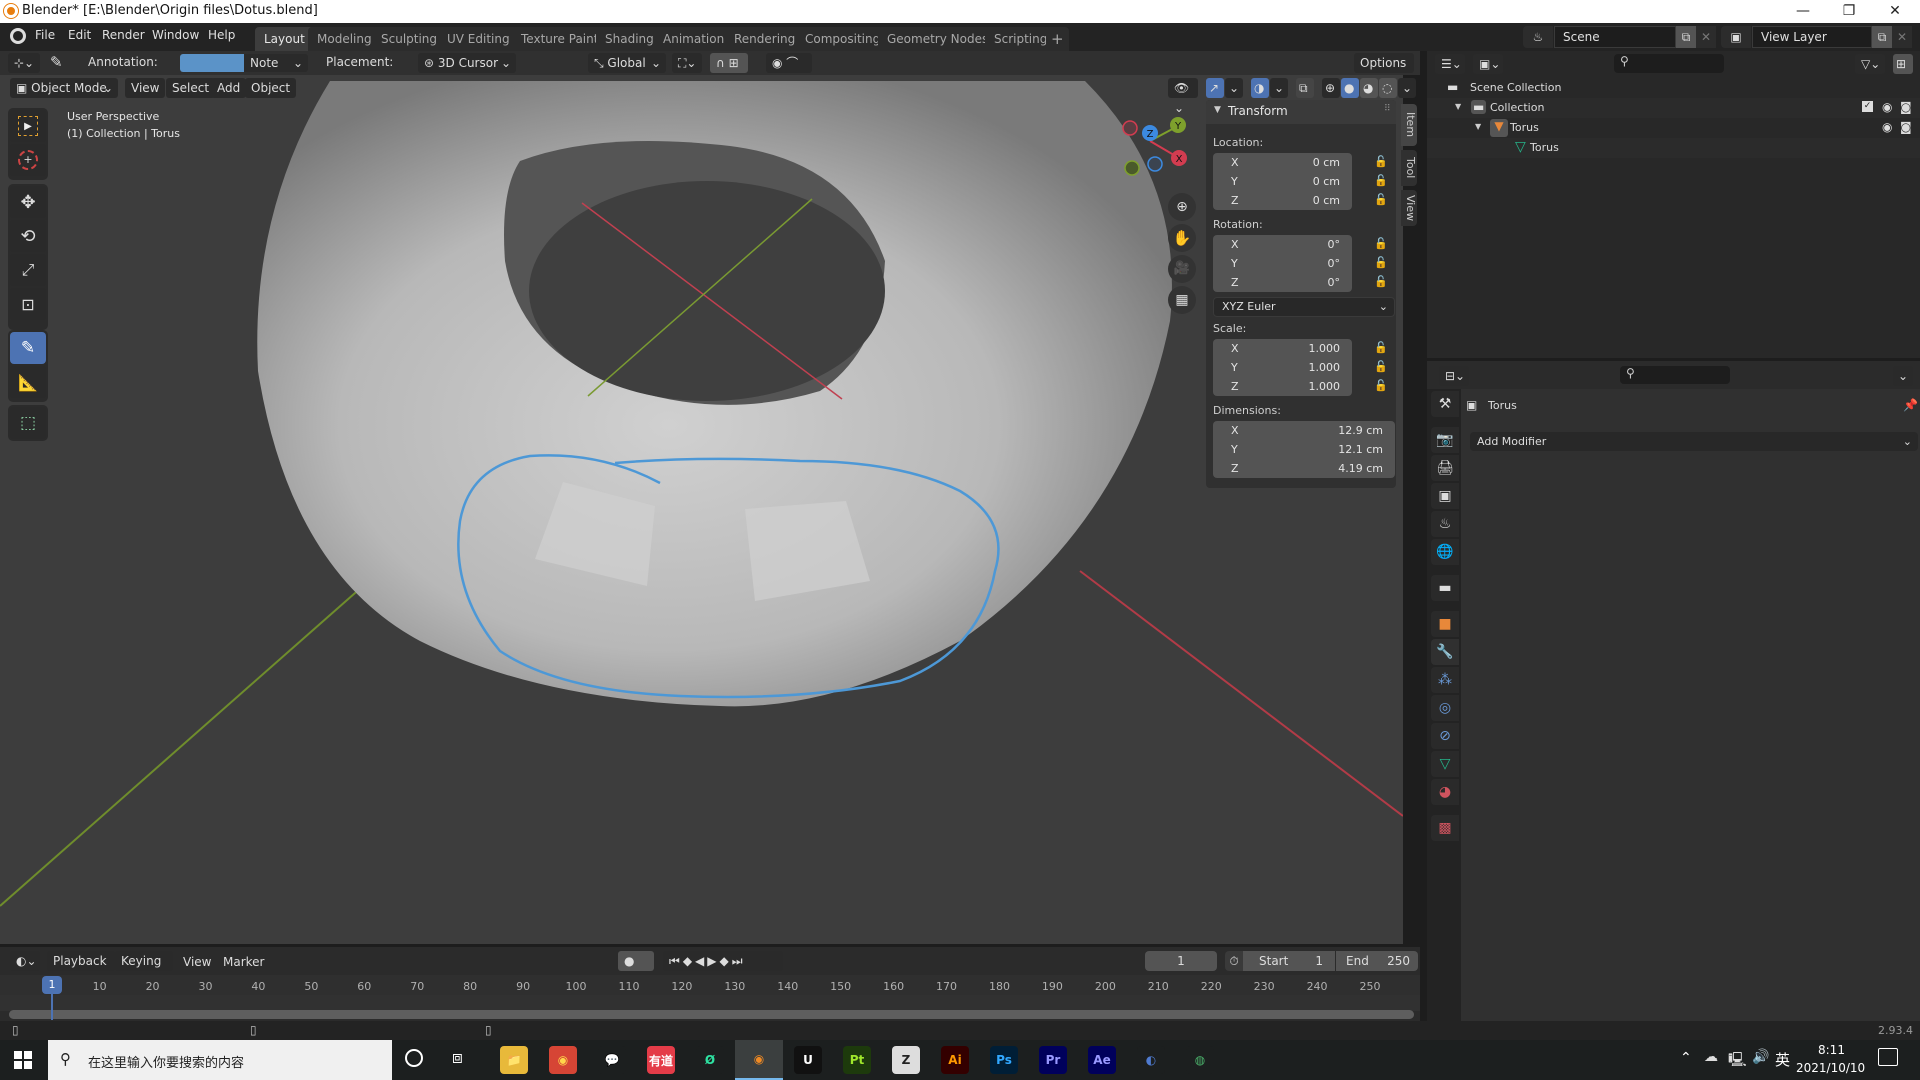  I want to click on editor-type-button: ⊹⌄, so click(24, 63).